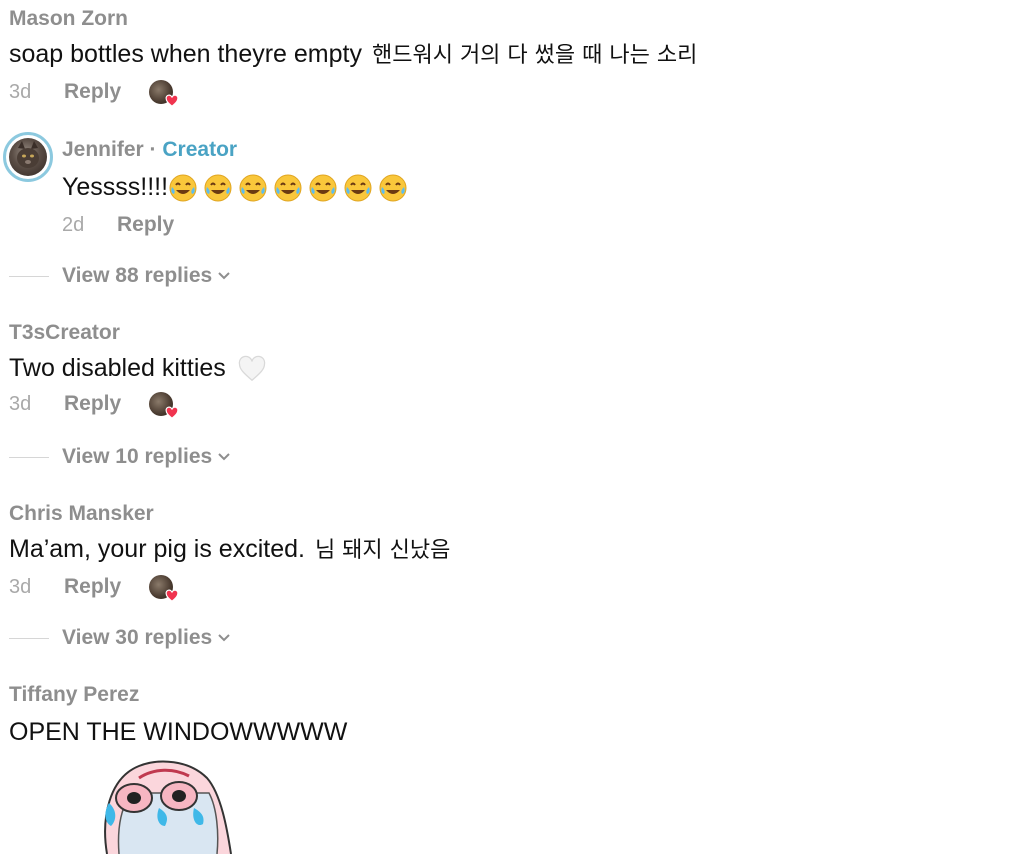 This screenshot has height=854, width=1024. I want to click on view-replies-button: View 88 replies, so click(120, 276).